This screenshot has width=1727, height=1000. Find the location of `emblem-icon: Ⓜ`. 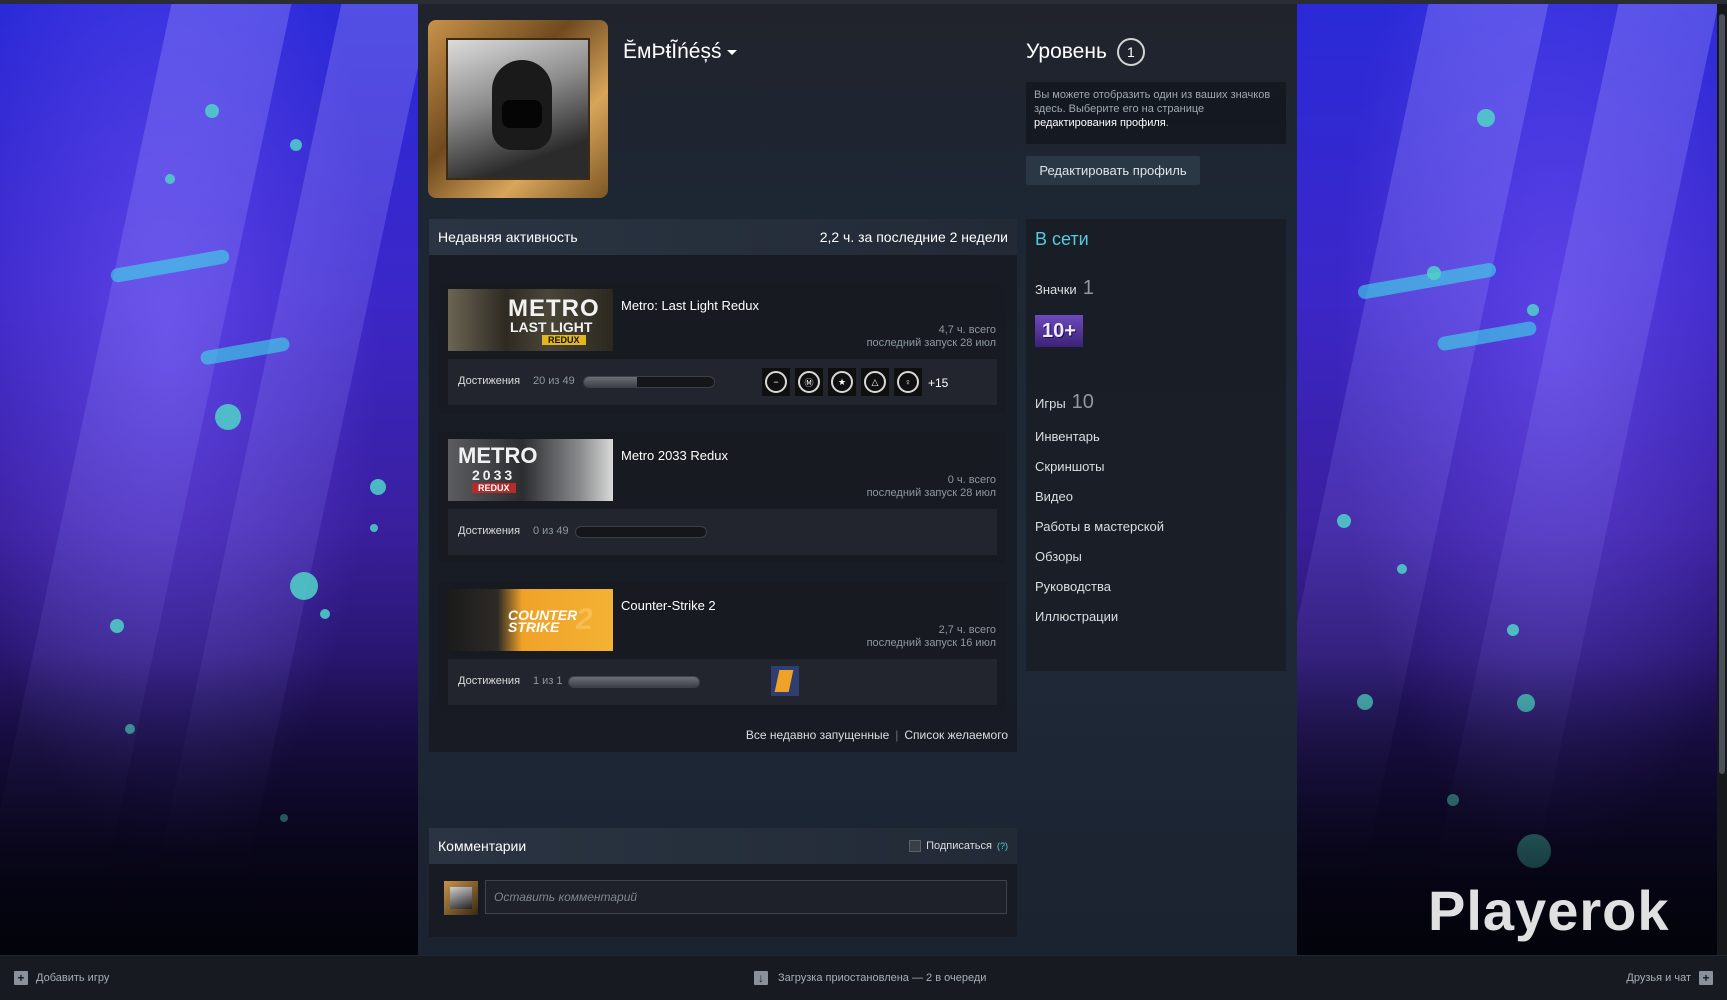

emblem-icon: Ⓜ is located at coordinates (809, 382).